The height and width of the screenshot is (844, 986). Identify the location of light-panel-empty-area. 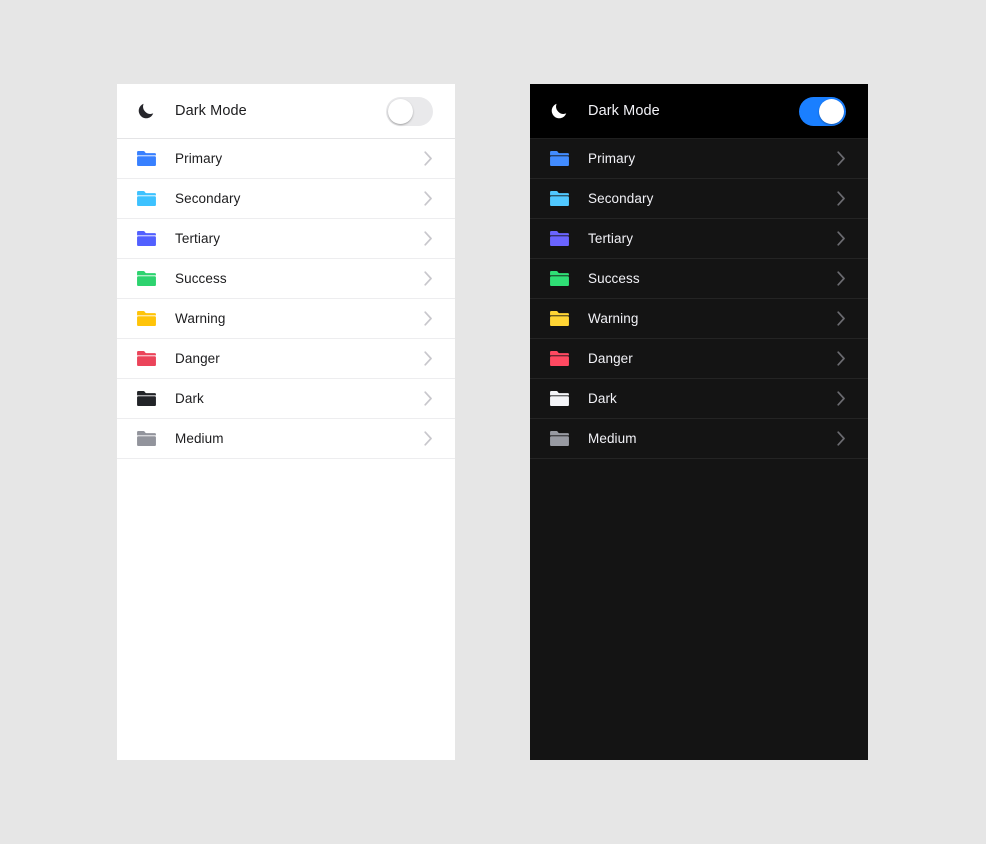
(286, 609).